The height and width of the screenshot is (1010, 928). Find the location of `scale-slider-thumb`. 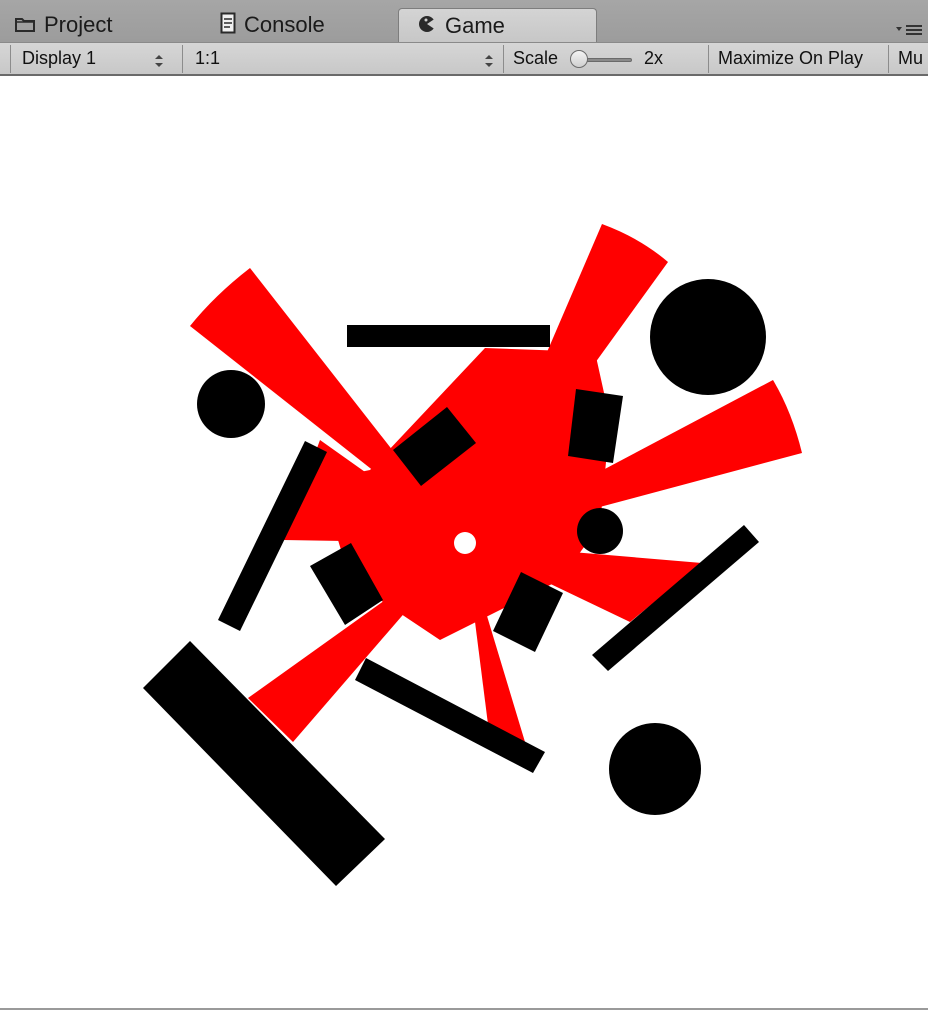

scale-slider-thumb is located at coordinates (579, 59).